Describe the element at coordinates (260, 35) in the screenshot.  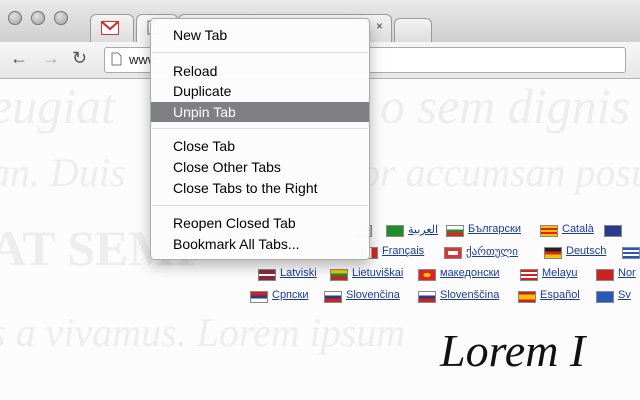
I see `menu-item-new-tab: New Tab` at that location.